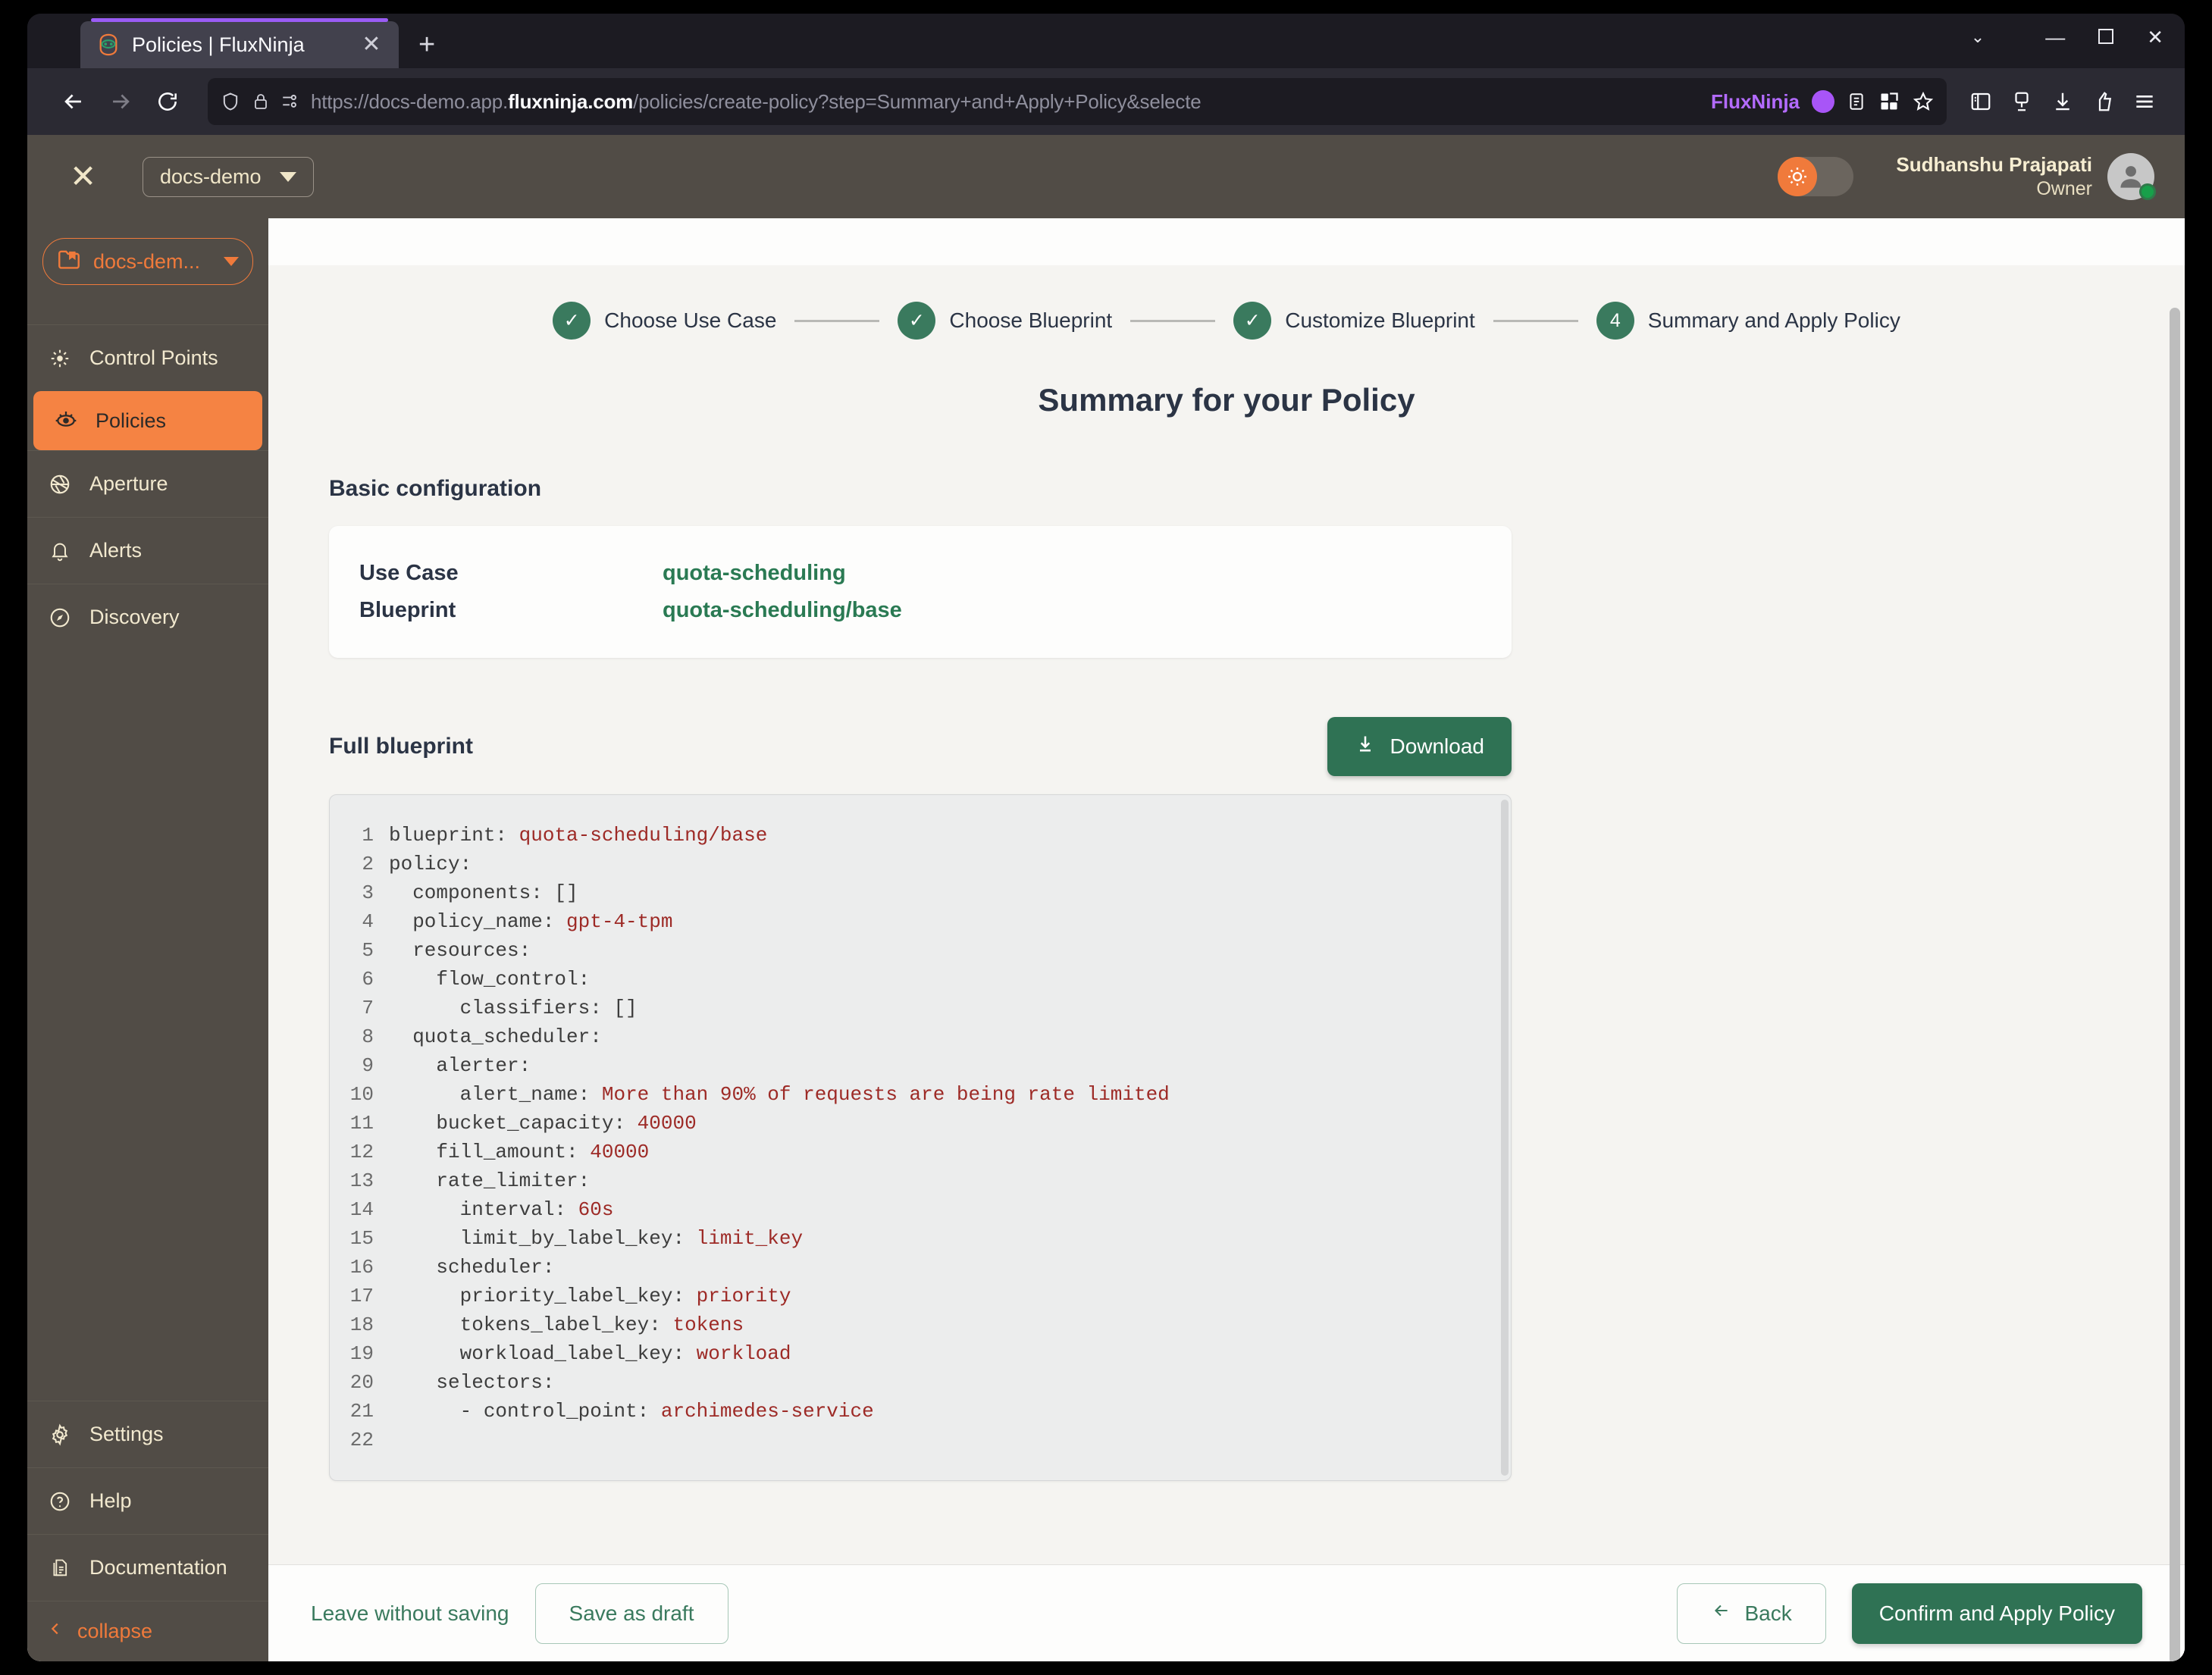 Image resolution: width=2212 pixels, height=1675 pixels. I want to click on step-summary-and-apply-policy: 4 Summary and Apply Policy, so click(1748, 321).